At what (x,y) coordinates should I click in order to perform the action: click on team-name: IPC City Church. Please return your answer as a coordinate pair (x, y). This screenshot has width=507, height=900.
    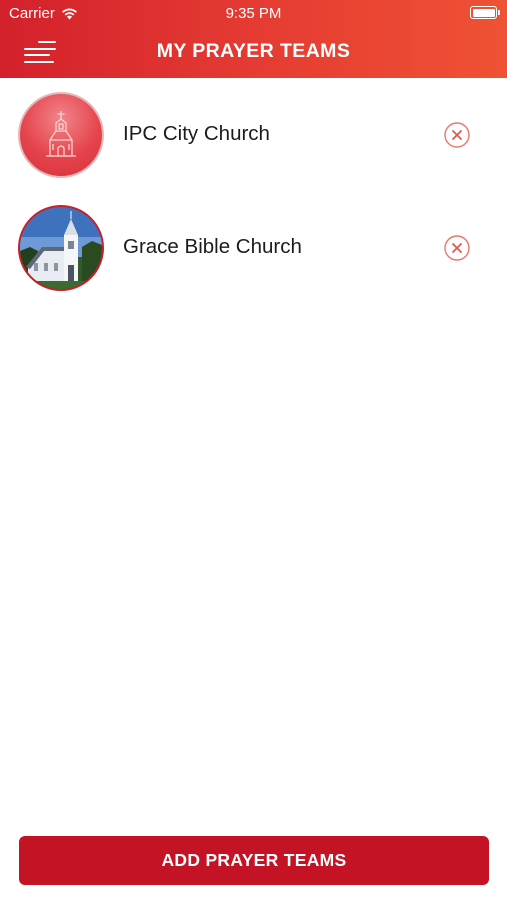
    Looking at the image, I should click on (196, 133).